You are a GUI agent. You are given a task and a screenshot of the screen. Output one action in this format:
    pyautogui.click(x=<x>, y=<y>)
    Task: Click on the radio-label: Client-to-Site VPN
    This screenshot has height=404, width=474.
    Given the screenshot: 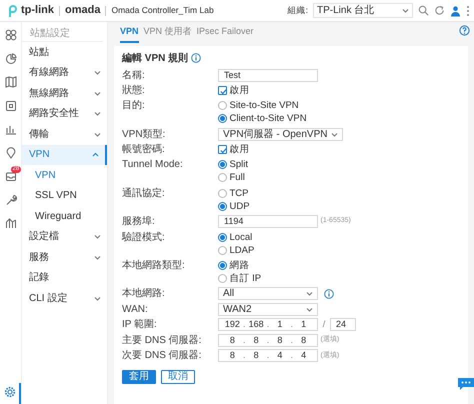 What is the action you would take?
    pyautogui.click(x=268, y=119)
    